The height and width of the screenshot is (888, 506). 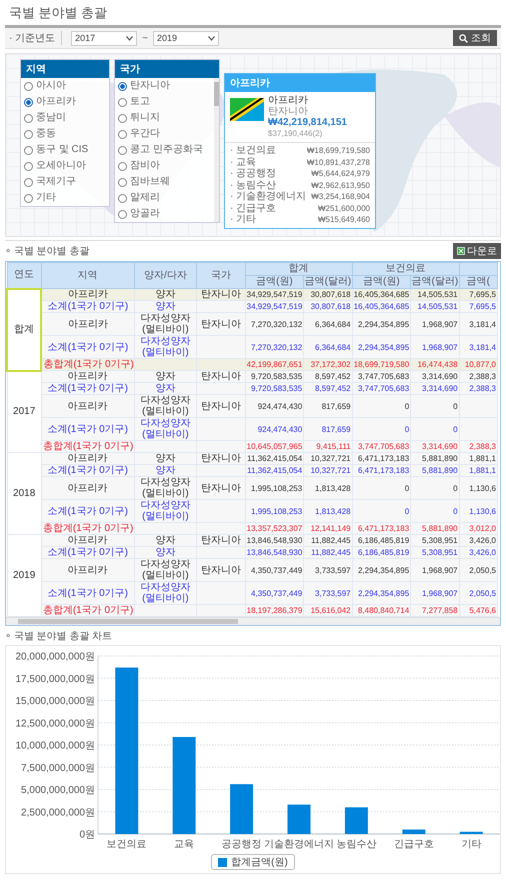 What do you see at coordinates (164, 118) in the screenshot?
I see `country-option: 튀니지` at bounding box center [164, 118].